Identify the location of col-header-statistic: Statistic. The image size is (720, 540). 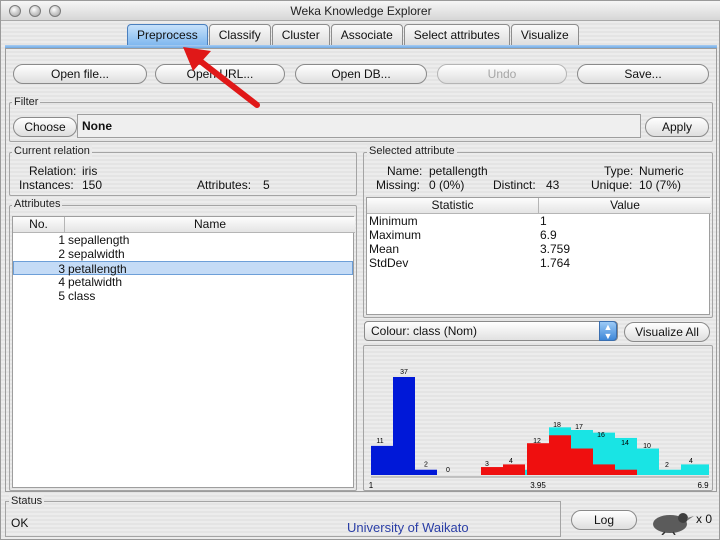
(453, 206).